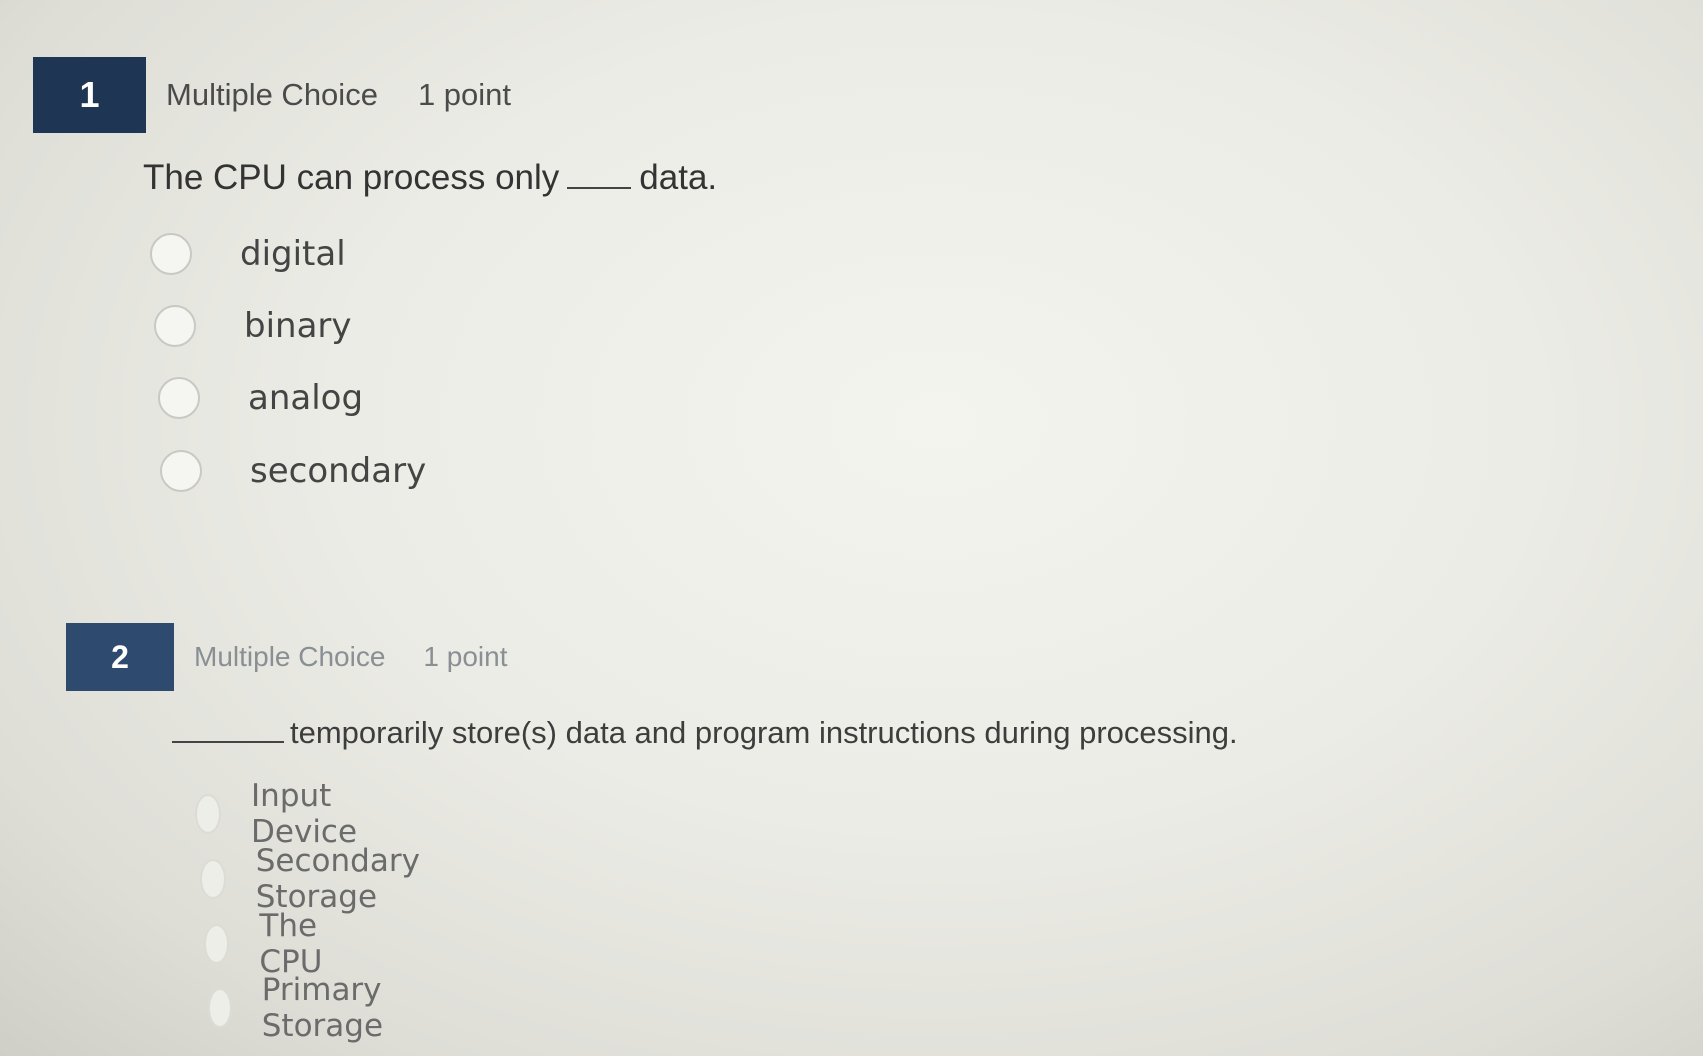  I want to click on question-2-header: 2 Multiple Choice 1 point, so click(287, 657).